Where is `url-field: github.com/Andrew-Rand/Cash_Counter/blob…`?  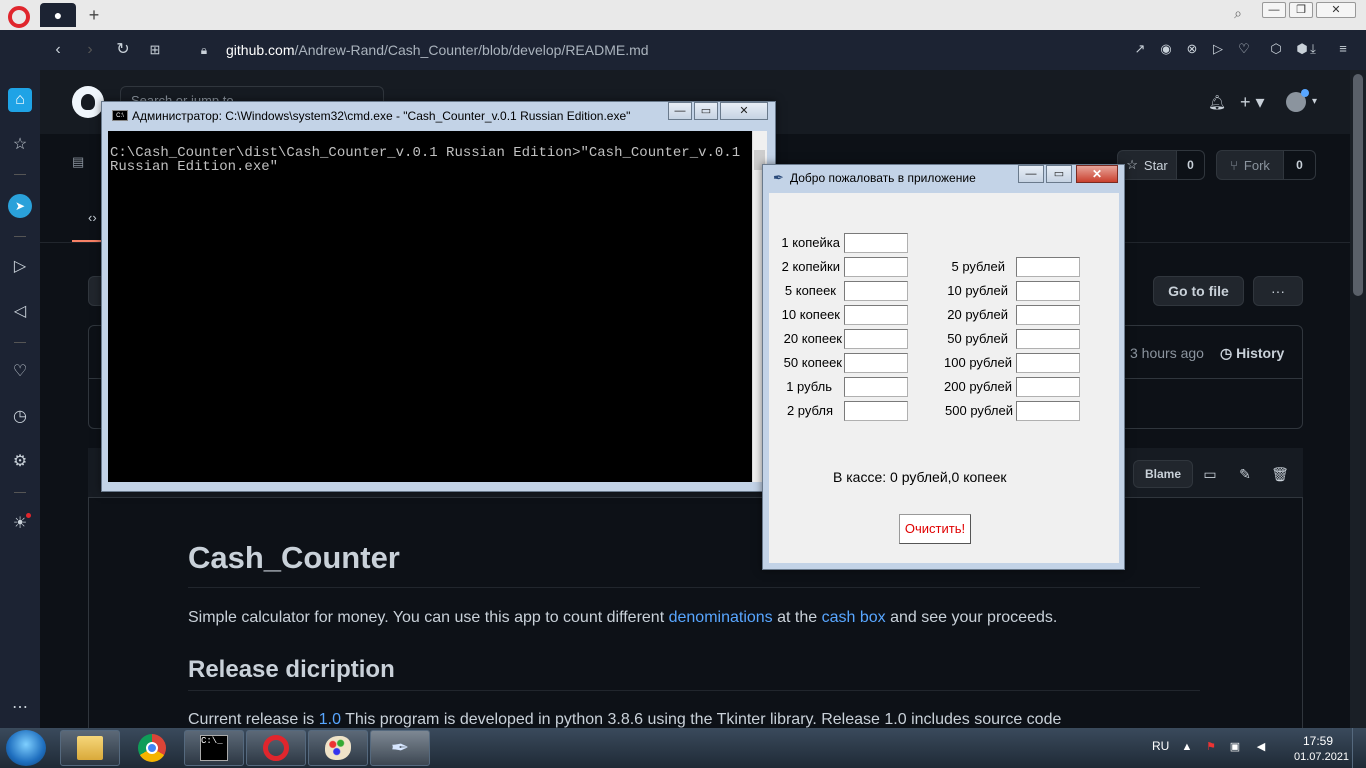
url-field: github.com/Andrew-Rand/Cash_Counter/blob… is located at coordinates (437, 50).